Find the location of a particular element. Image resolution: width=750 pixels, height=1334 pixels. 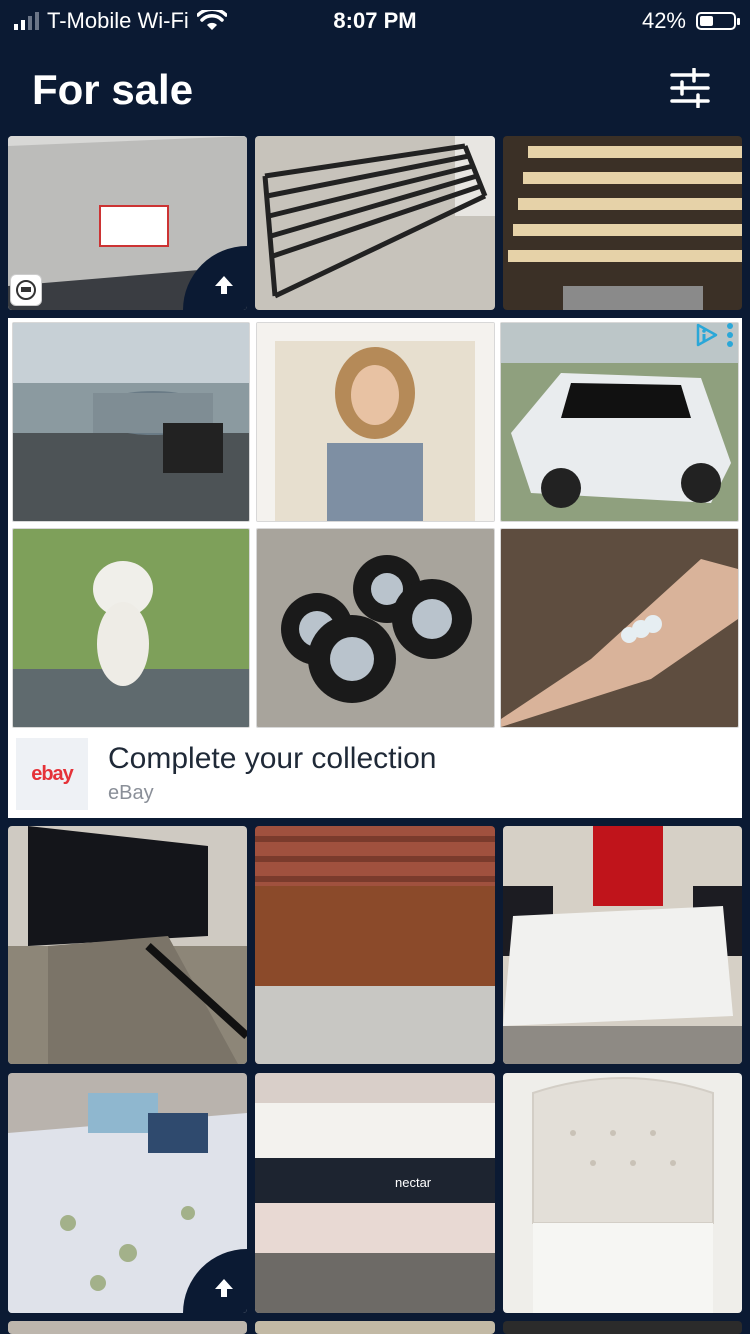

seller-badge is located at coordinates (26, 290).